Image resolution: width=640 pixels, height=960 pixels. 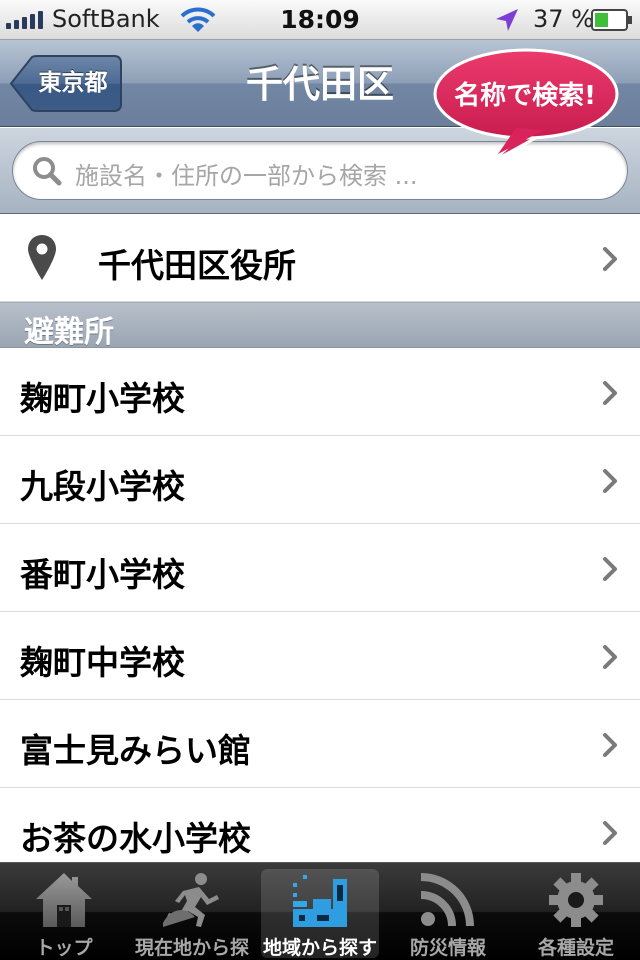 I want to click on tab-label: 各種設定, so click(x=575, y=948).